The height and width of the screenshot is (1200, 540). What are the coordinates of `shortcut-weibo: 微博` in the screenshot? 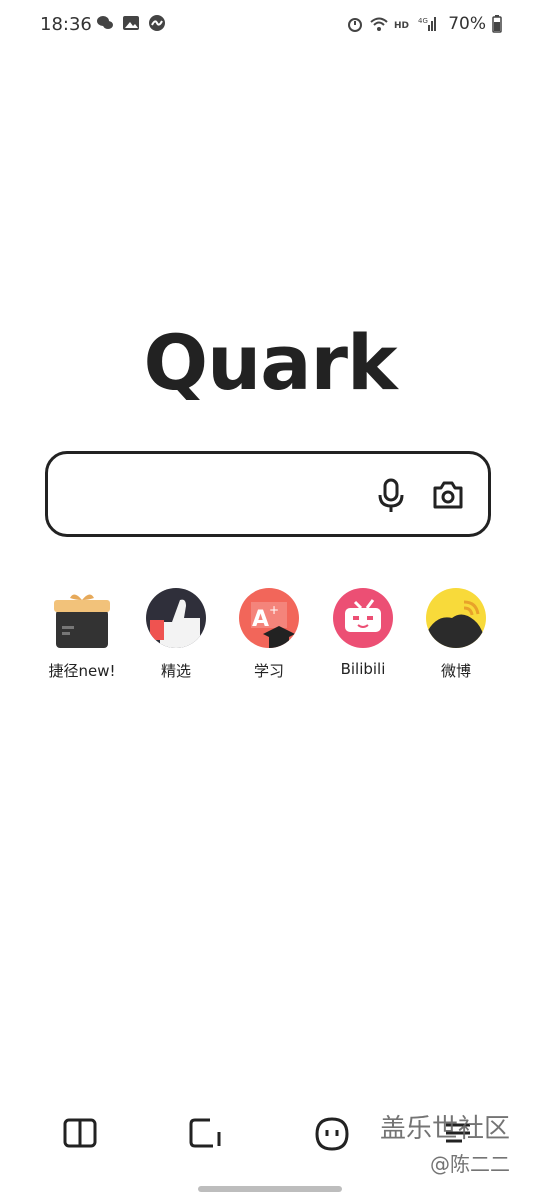 It's located at (456, 634).